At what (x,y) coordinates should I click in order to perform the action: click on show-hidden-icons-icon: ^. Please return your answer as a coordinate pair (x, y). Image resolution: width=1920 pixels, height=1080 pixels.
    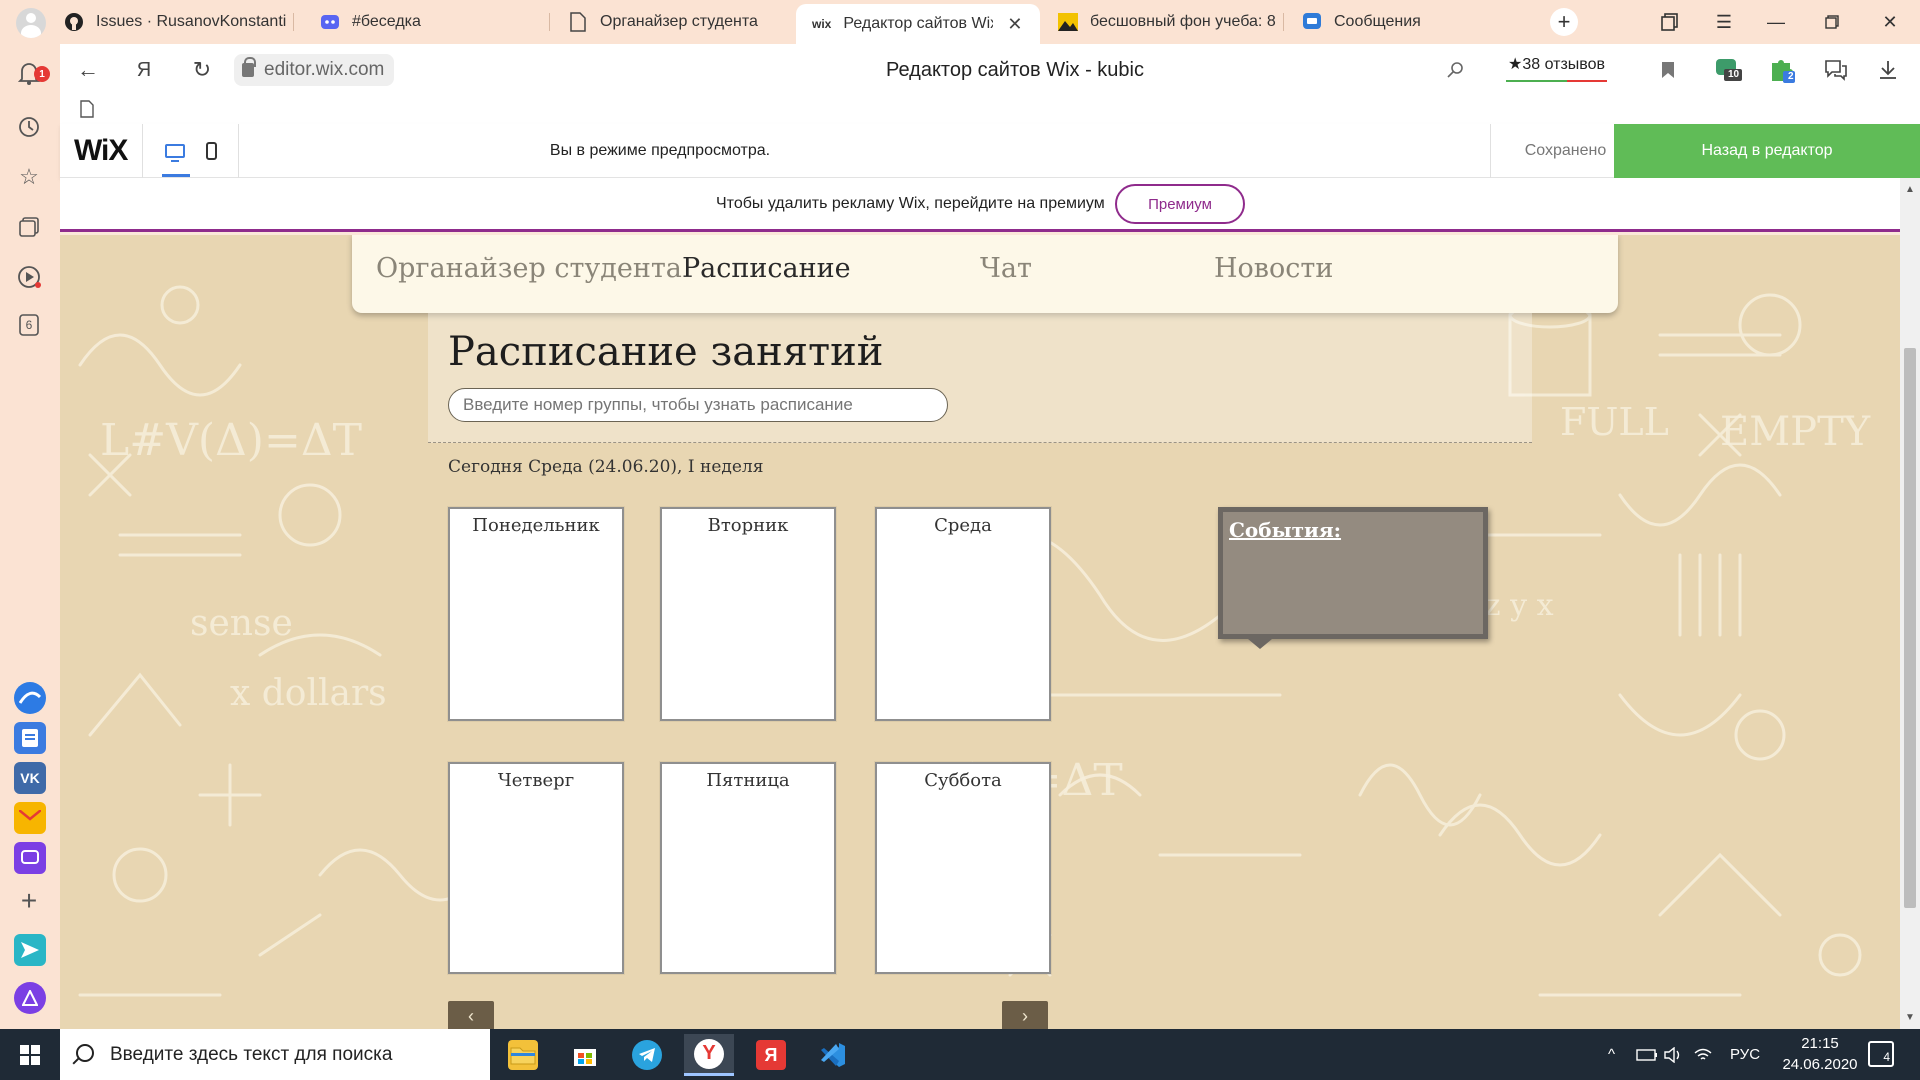
    Looking at the image, I should click on (1611, 1054).